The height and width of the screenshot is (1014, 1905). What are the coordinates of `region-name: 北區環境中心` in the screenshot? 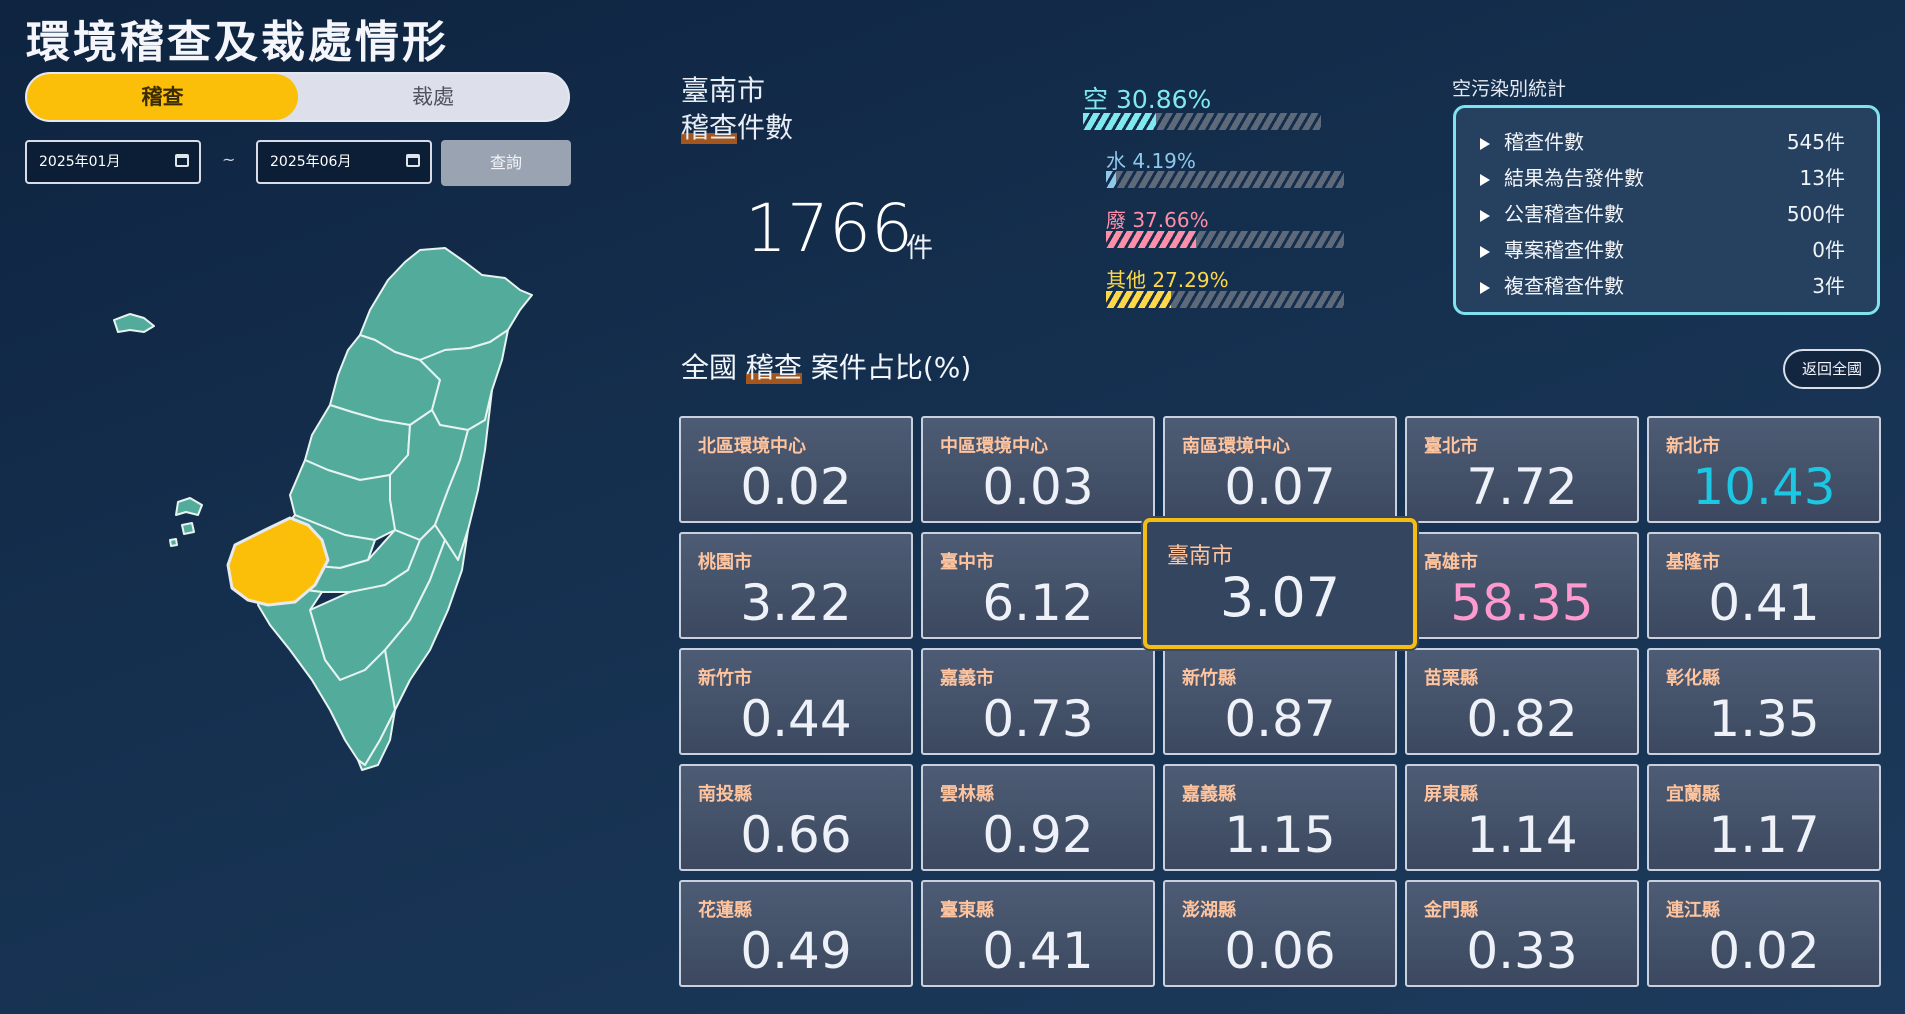 It's located at (752, 446).